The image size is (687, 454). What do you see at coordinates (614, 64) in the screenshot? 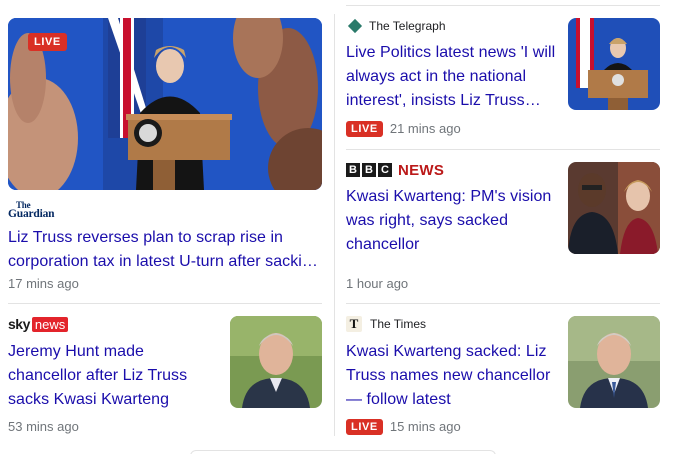
I see `story-image-truss-podium` at bounding box center [614, 64].